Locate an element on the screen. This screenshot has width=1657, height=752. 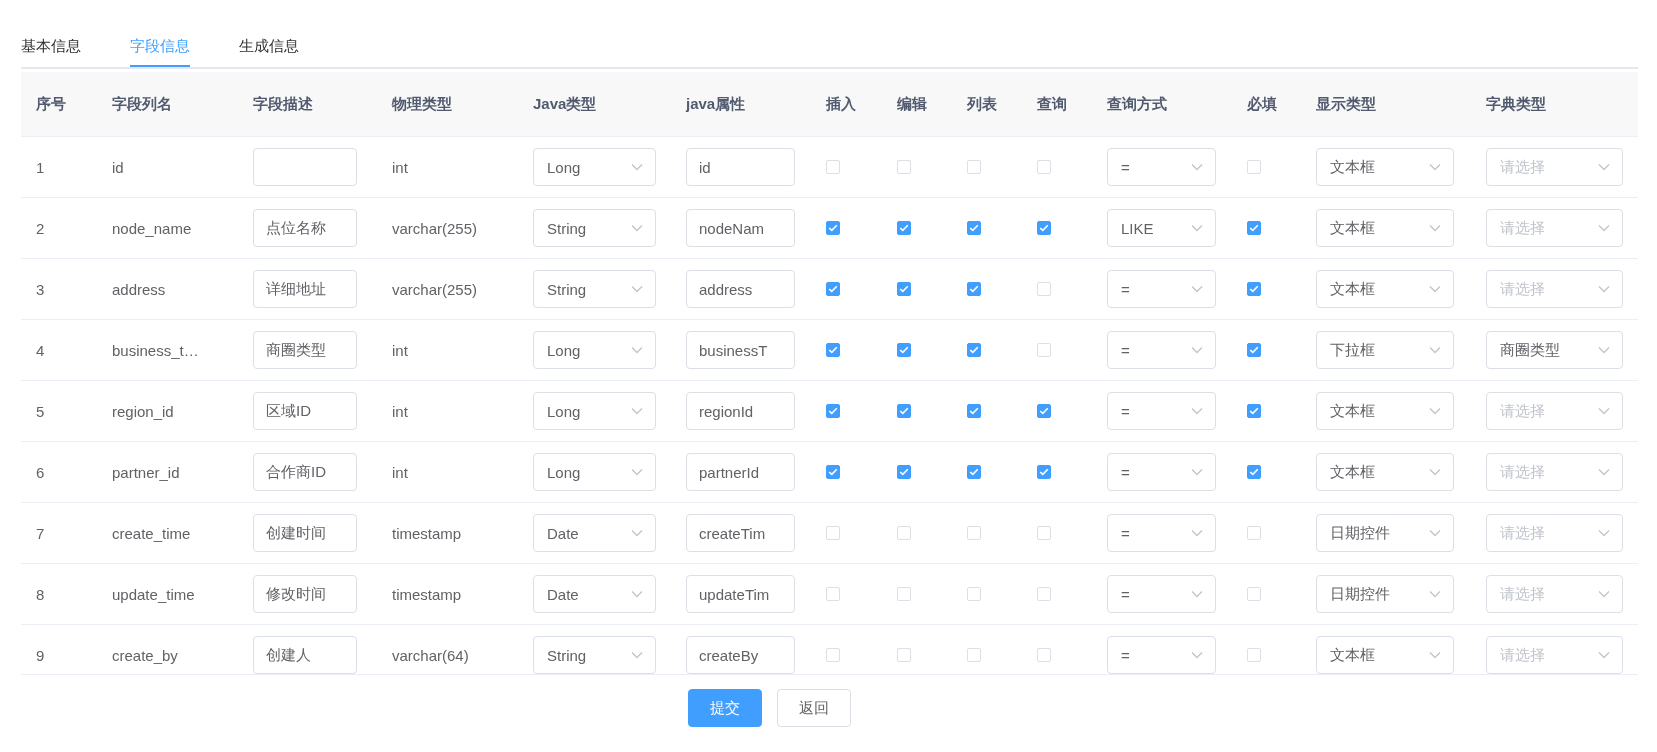
back-button: 返回 is located at coordinates (814, 708).